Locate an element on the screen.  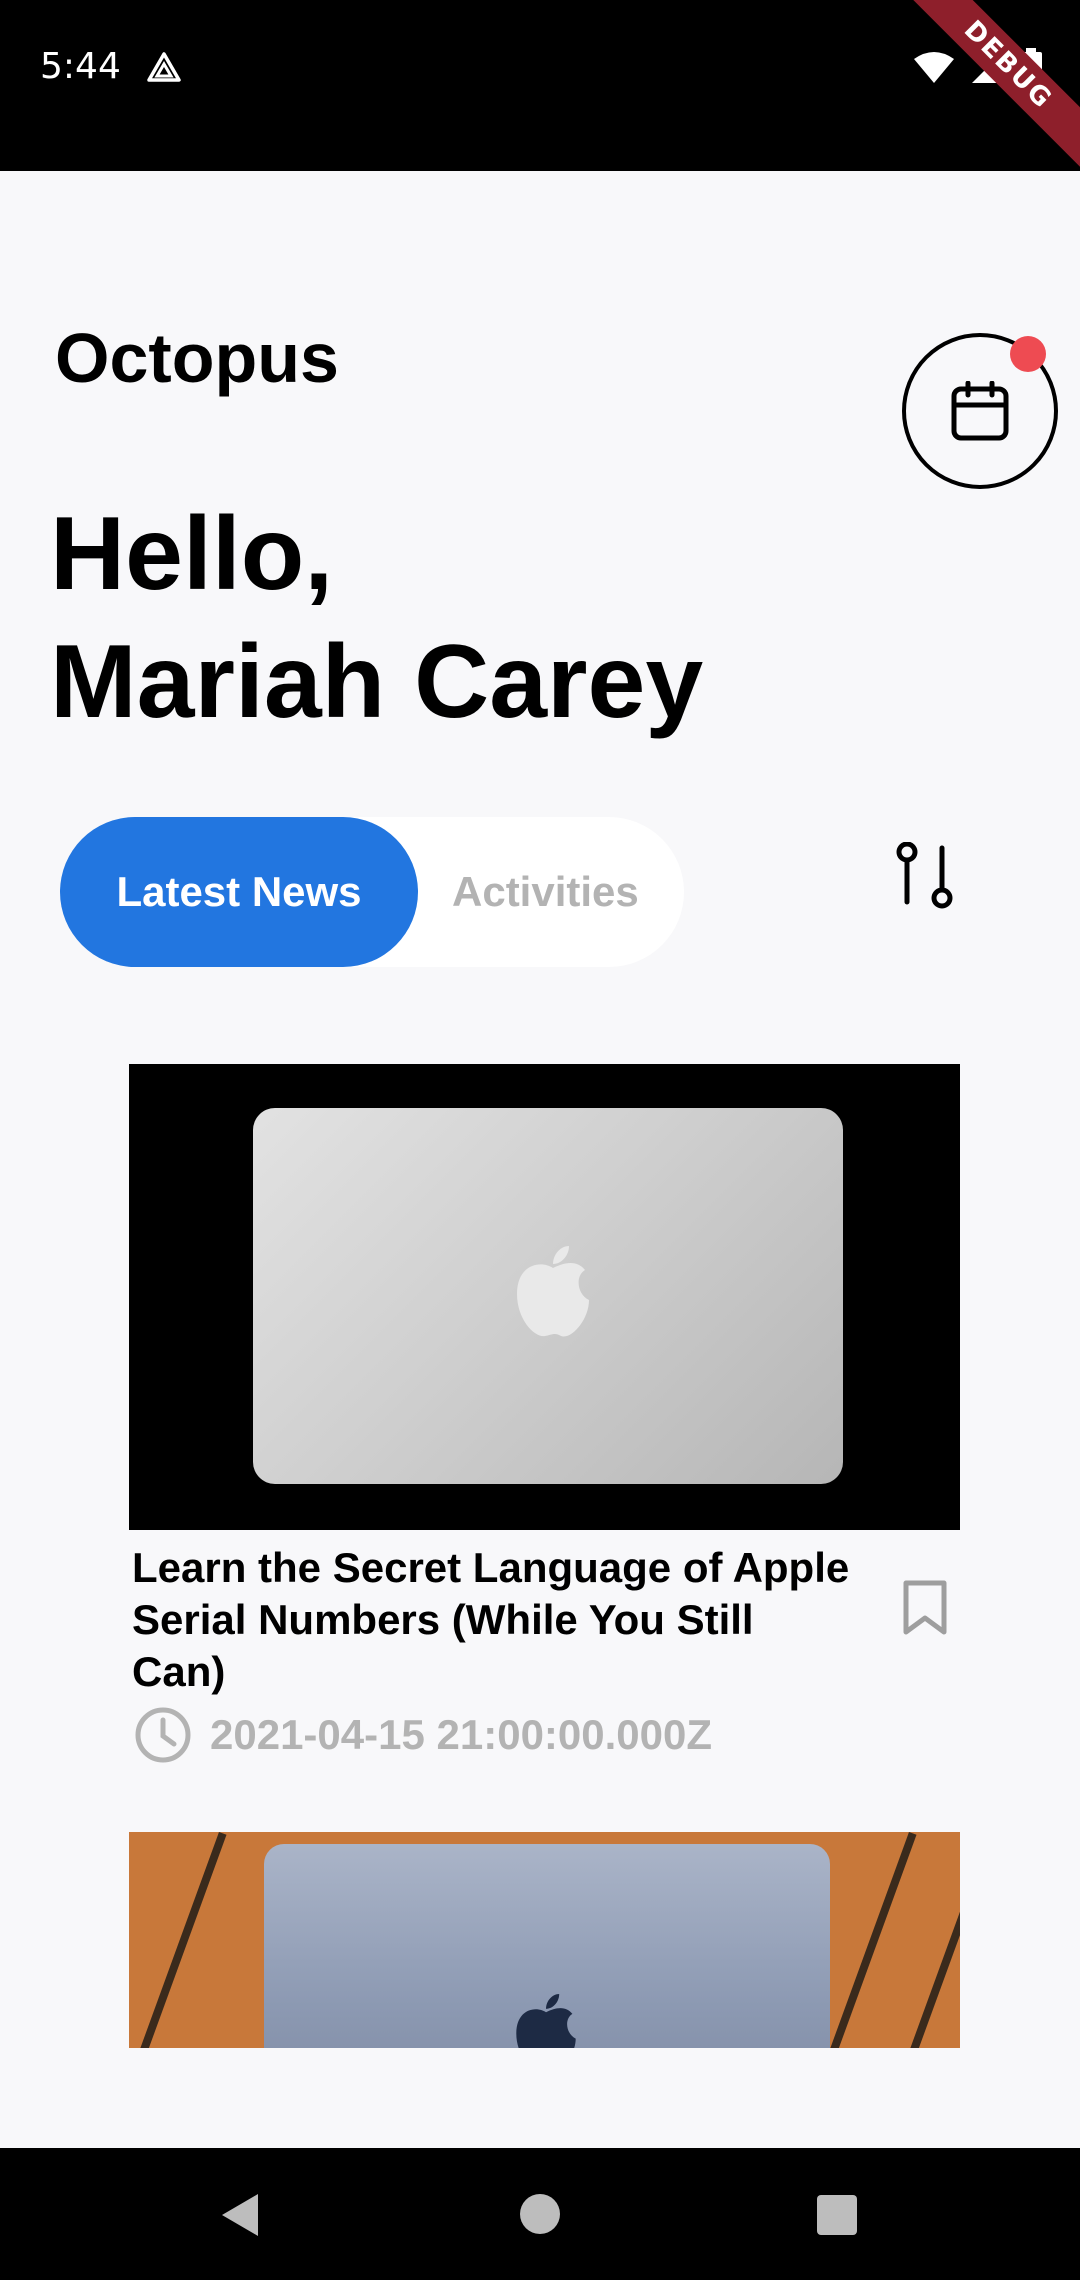
tab-switcher: Latest News Activities is located at coordinates (372, 892).